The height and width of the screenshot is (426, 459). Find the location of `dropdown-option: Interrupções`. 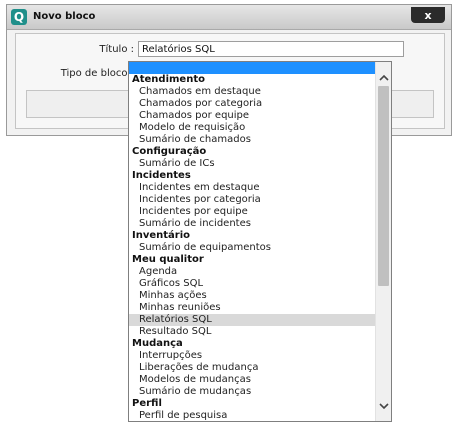

dropdown-option: Interrupções is located at coordinates (252, 356).